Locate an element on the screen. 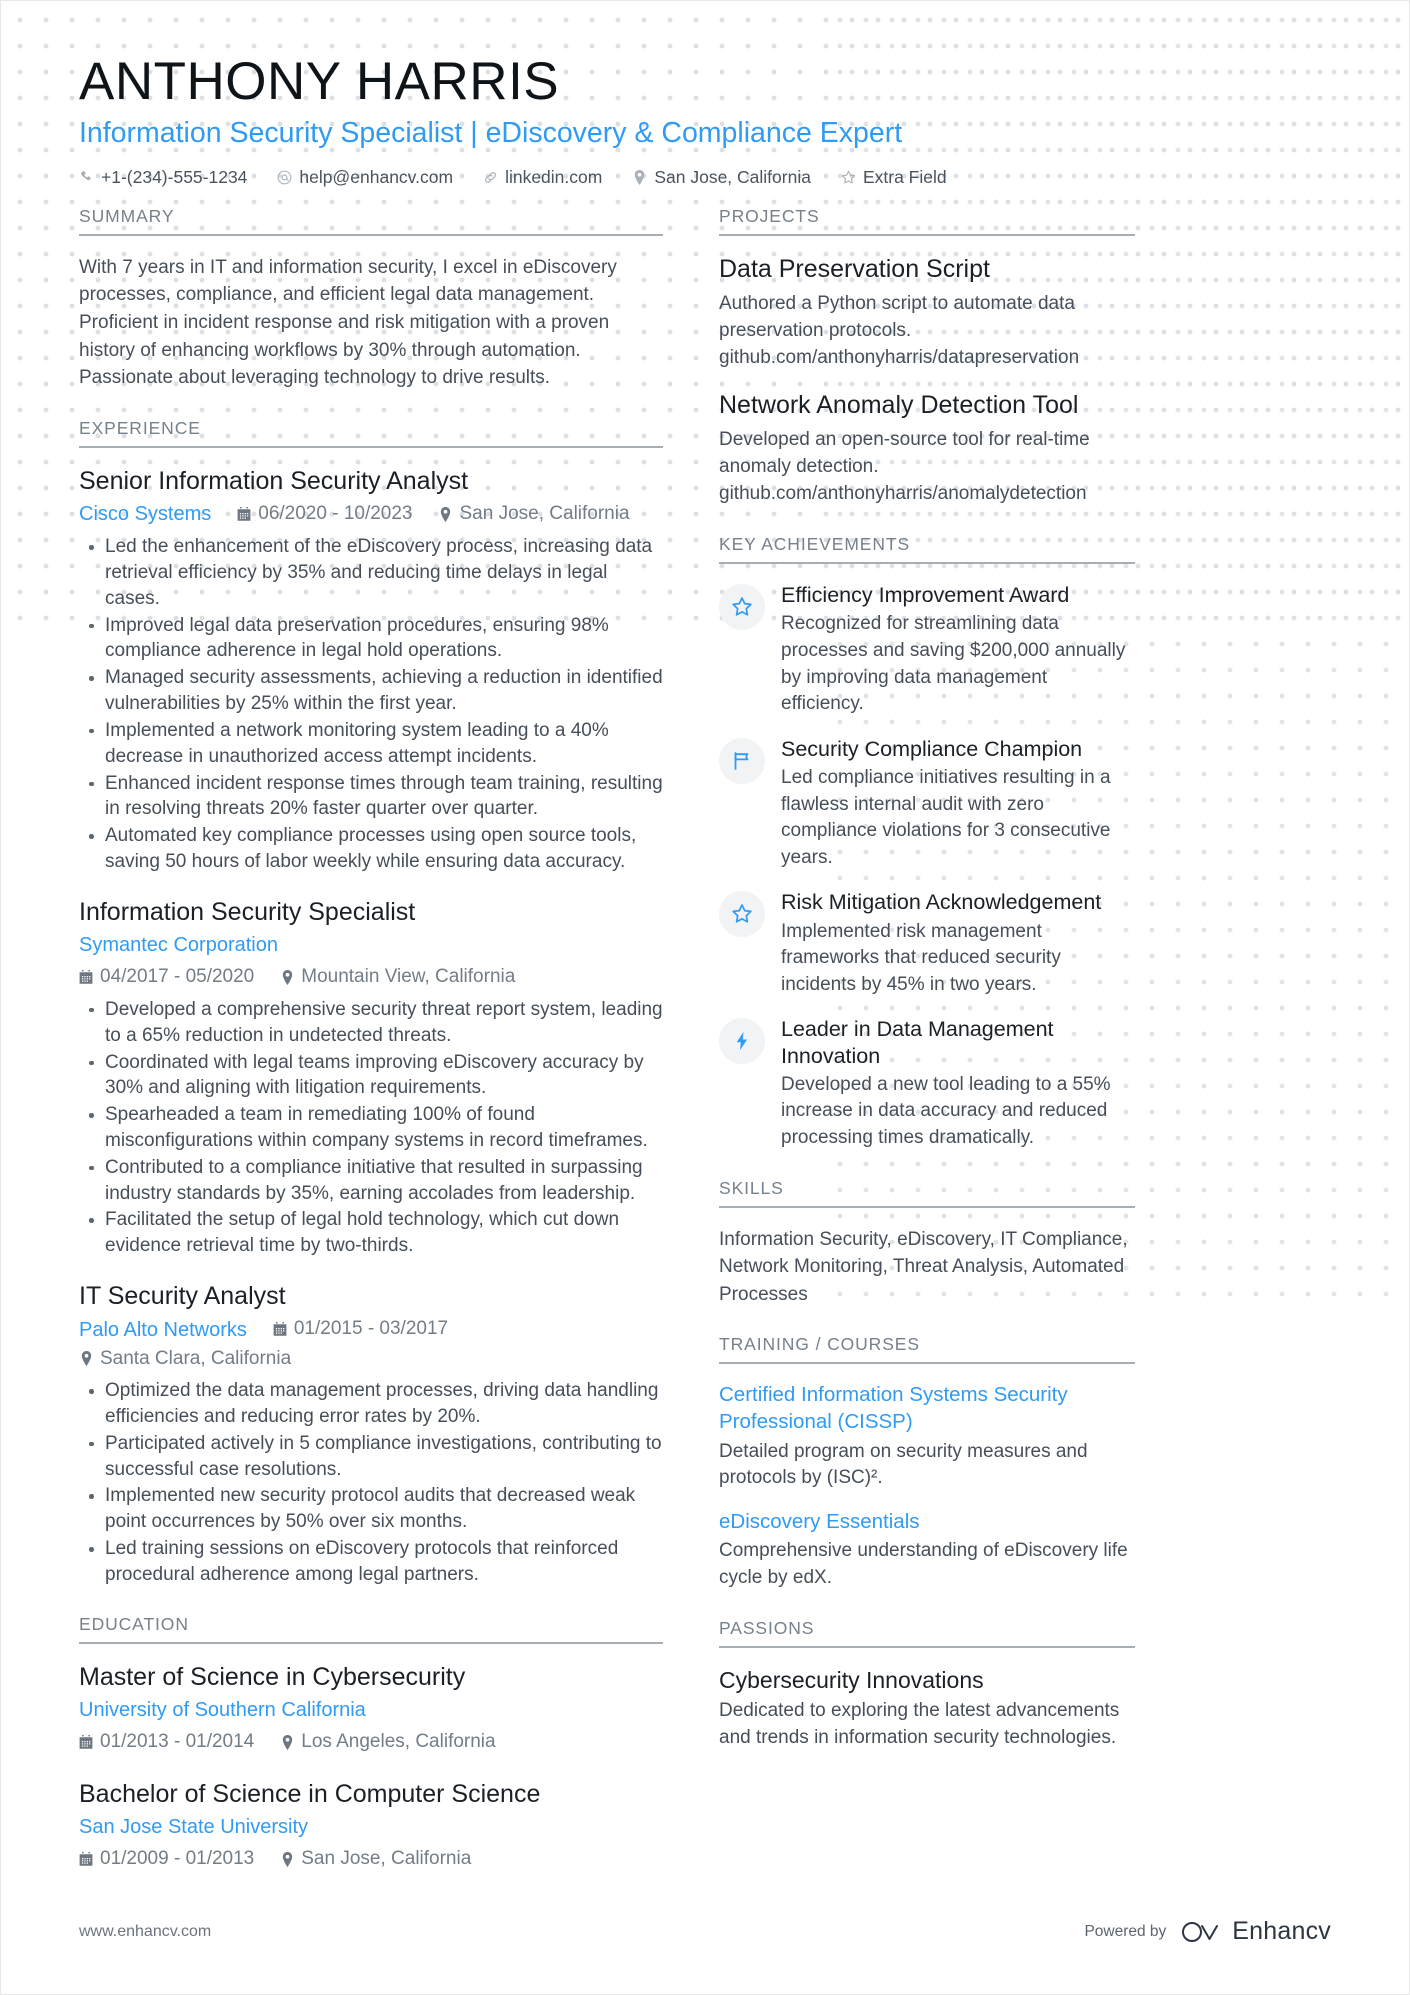  education-dates: 01/2013 - 01/2014 is located at coordinates (166, 1742).